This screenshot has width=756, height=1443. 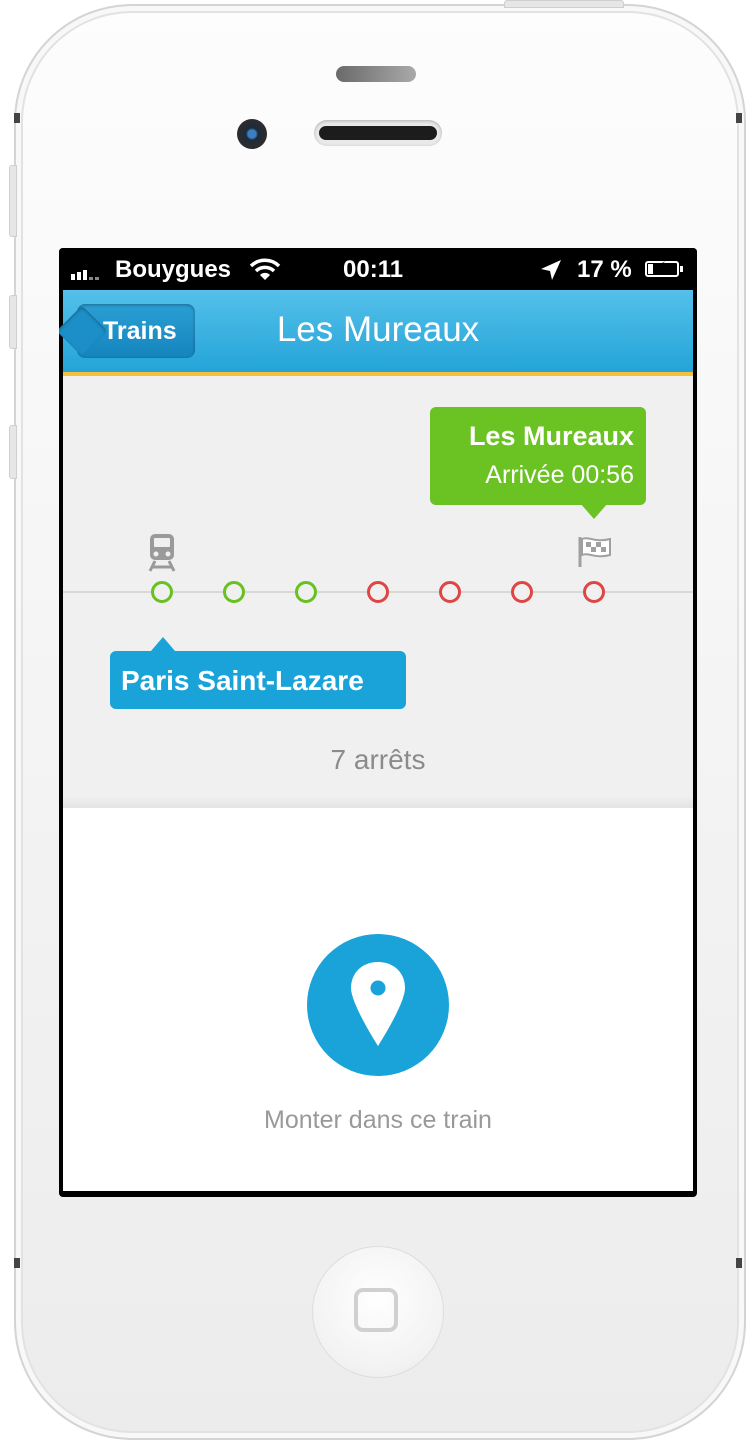 I want to click on battery-percent: 17 %, so click(x=604, y=269).